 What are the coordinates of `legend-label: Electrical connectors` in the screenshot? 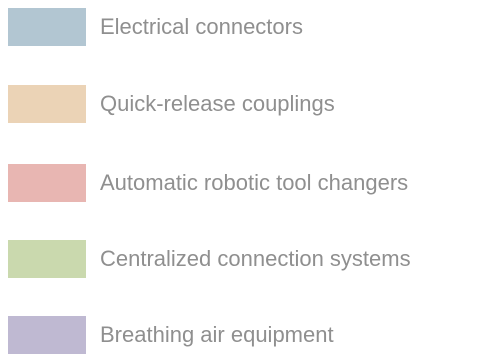 It's located at (201, 26).